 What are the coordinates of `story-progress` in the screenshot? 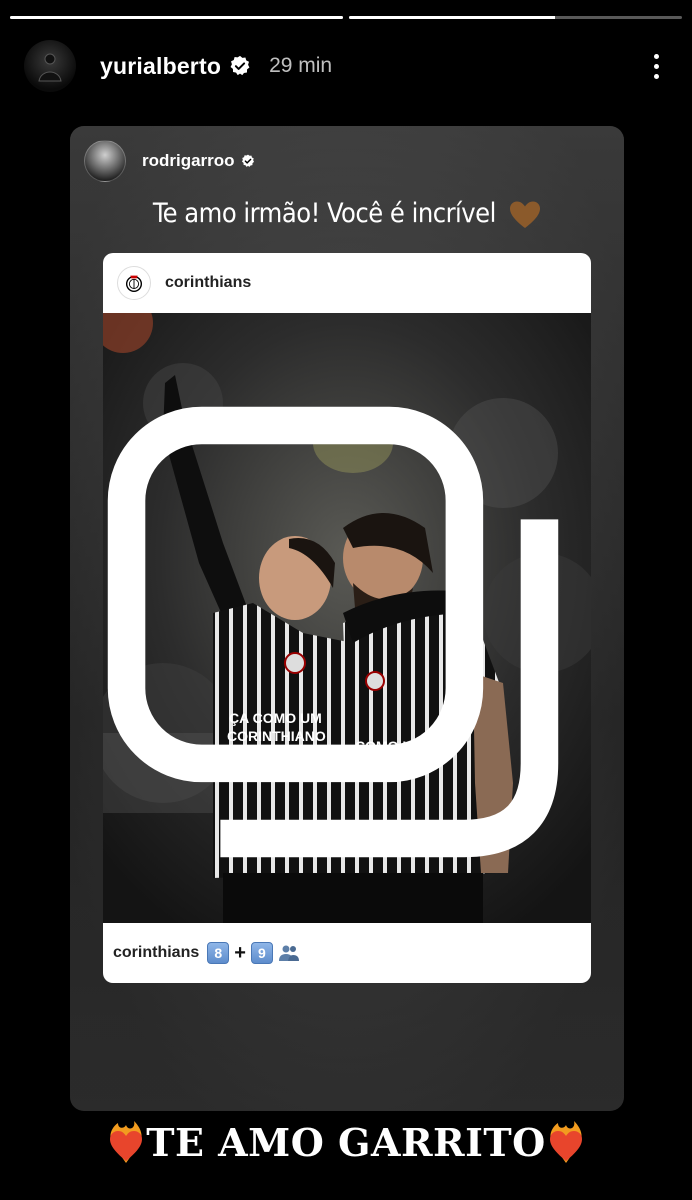 It's located at (346, 17).